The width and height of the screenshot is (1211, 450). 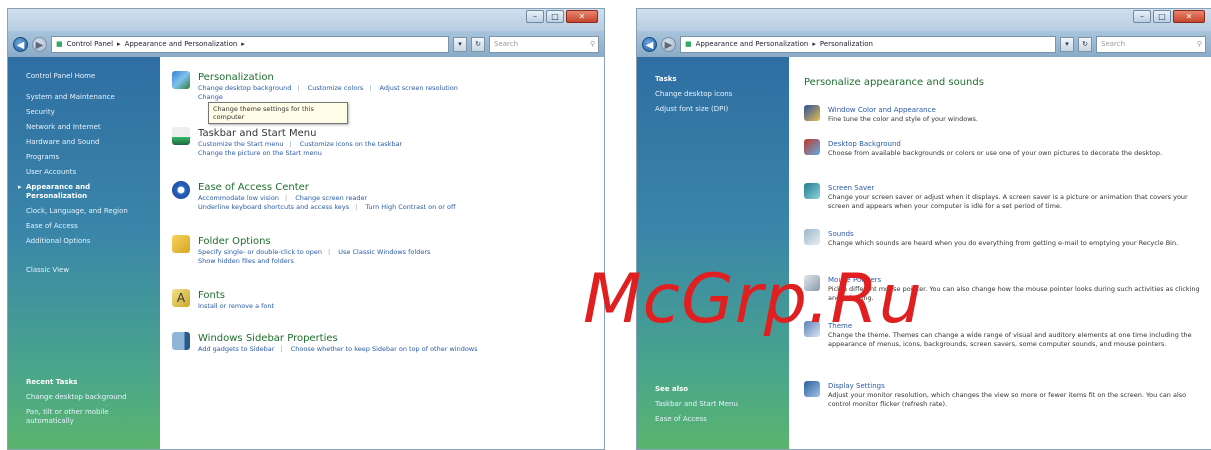 I want to click on link-show-hidden-files: Show hidden files and folders, so click(x=246, y=261).